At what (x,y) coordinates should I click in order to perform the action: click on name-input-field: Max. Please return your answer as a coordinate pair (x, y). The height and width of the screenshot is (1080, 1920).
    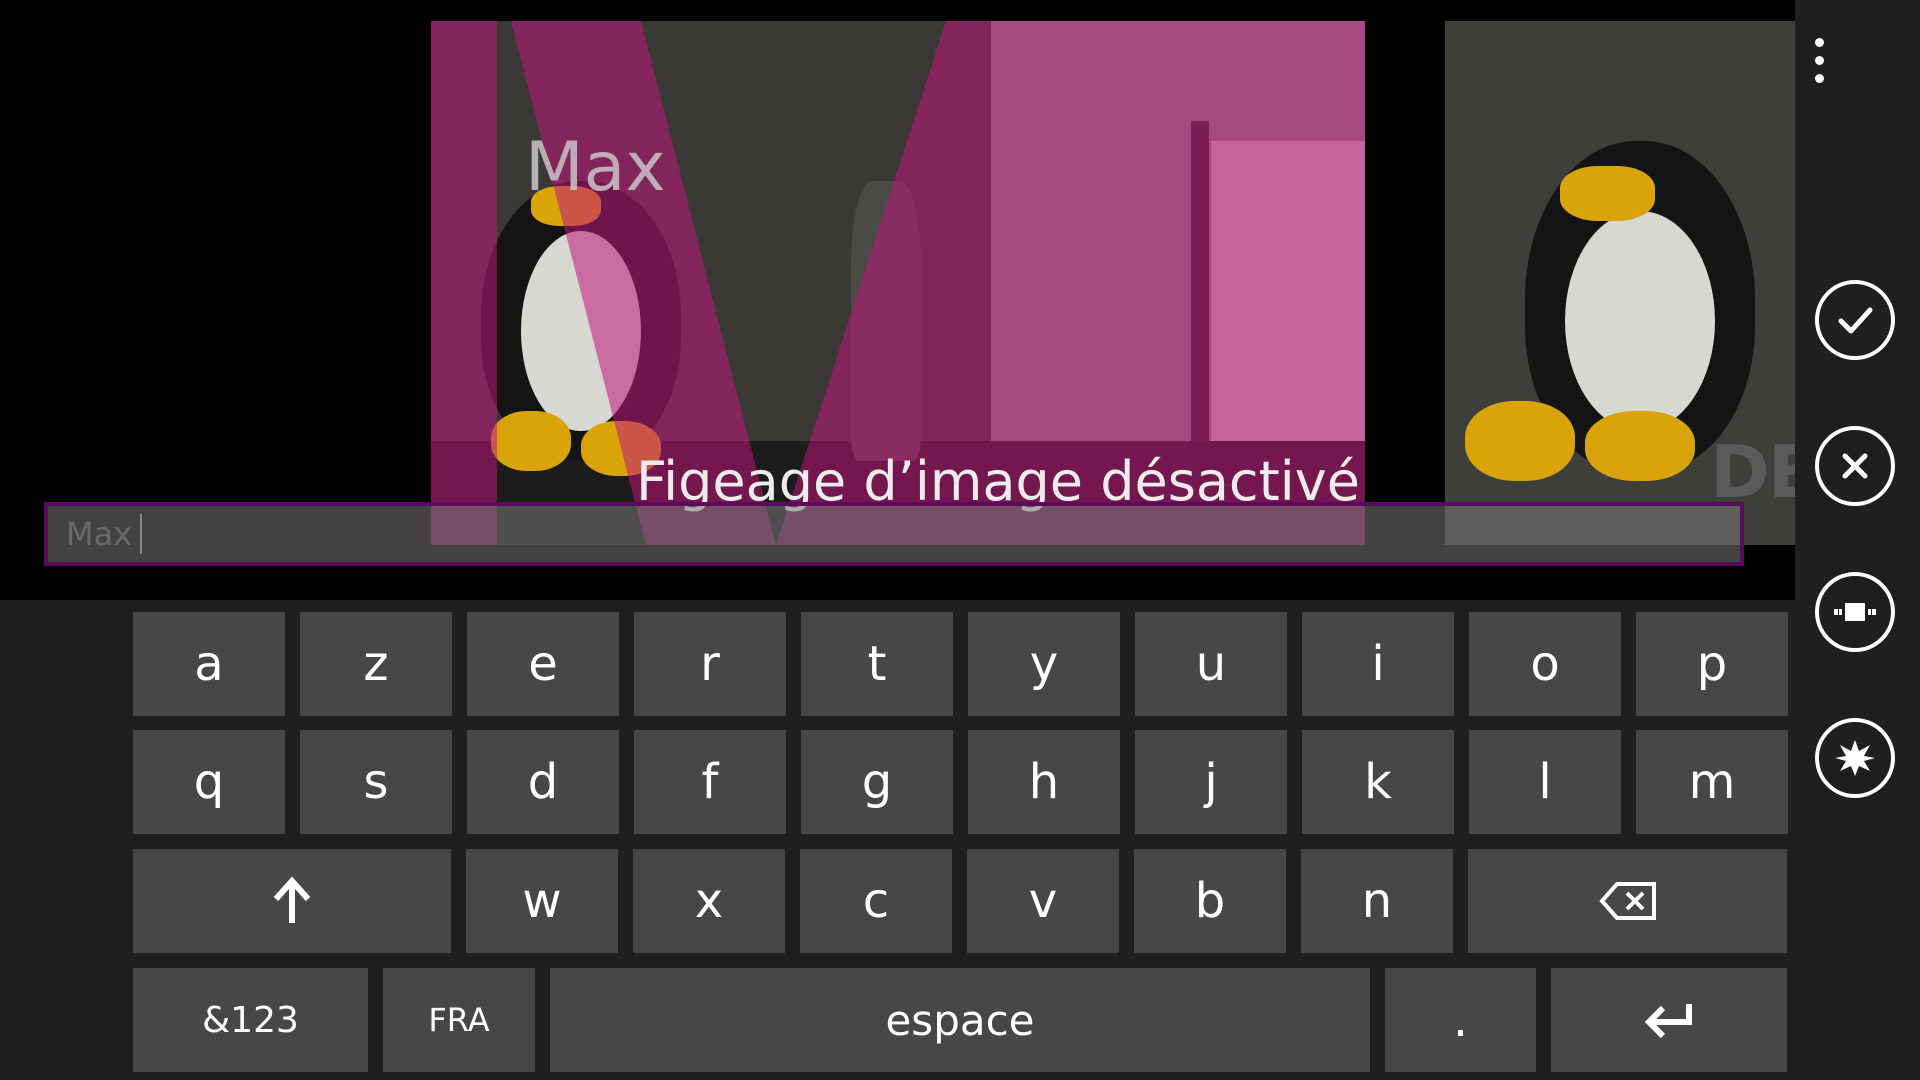
    Looking at the image, I should click on (894, 534).